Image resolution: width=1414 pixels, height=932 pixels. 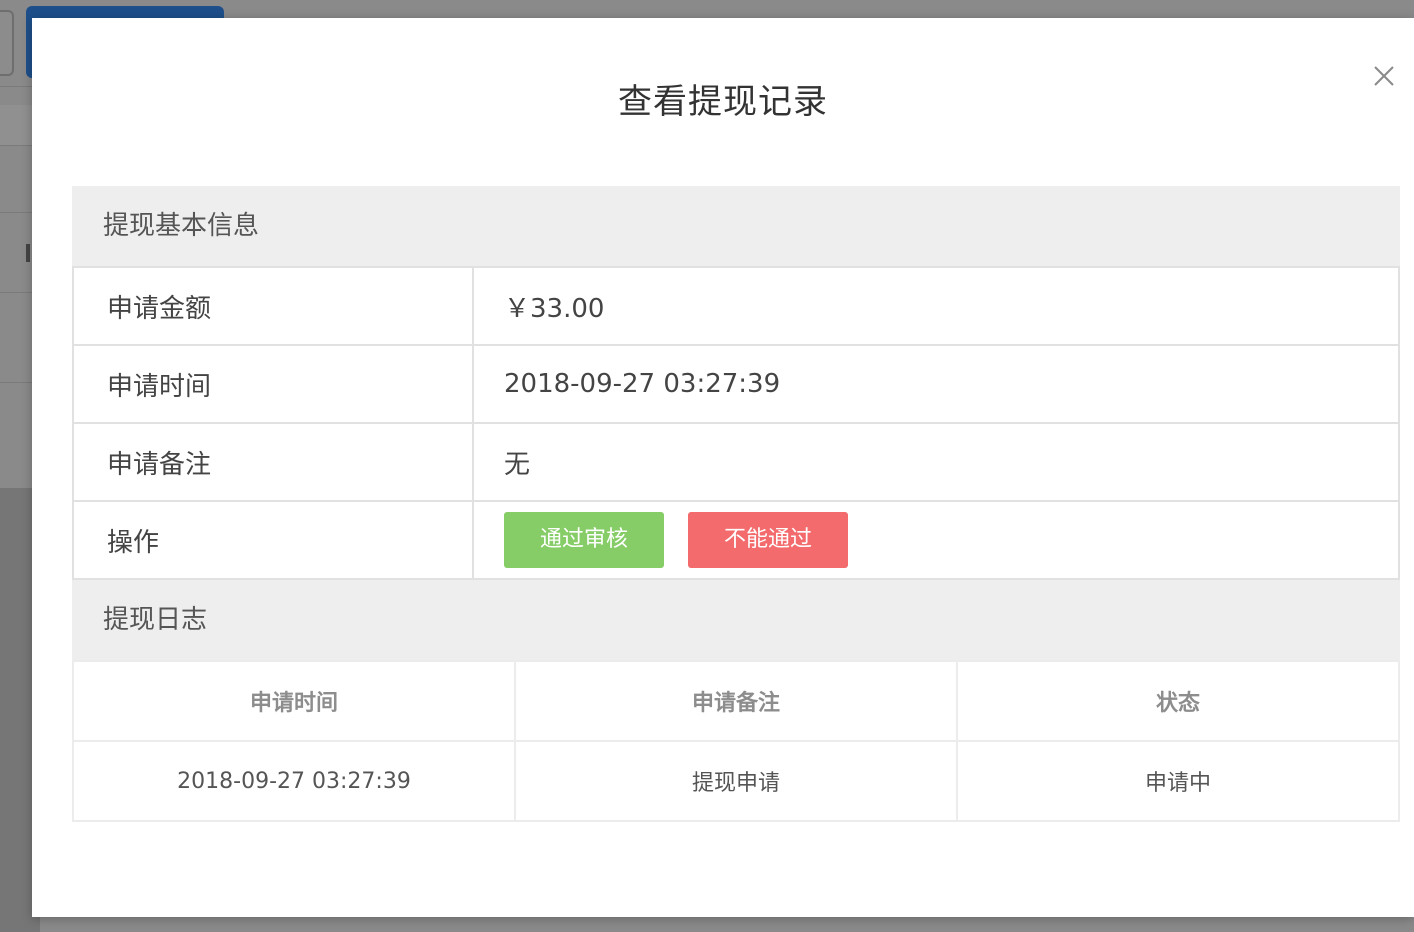 What do you see at coordinates (723, 102) in the screenshot?
I see `modal-title: 查看提现记录` at bounding box center [723, 102].